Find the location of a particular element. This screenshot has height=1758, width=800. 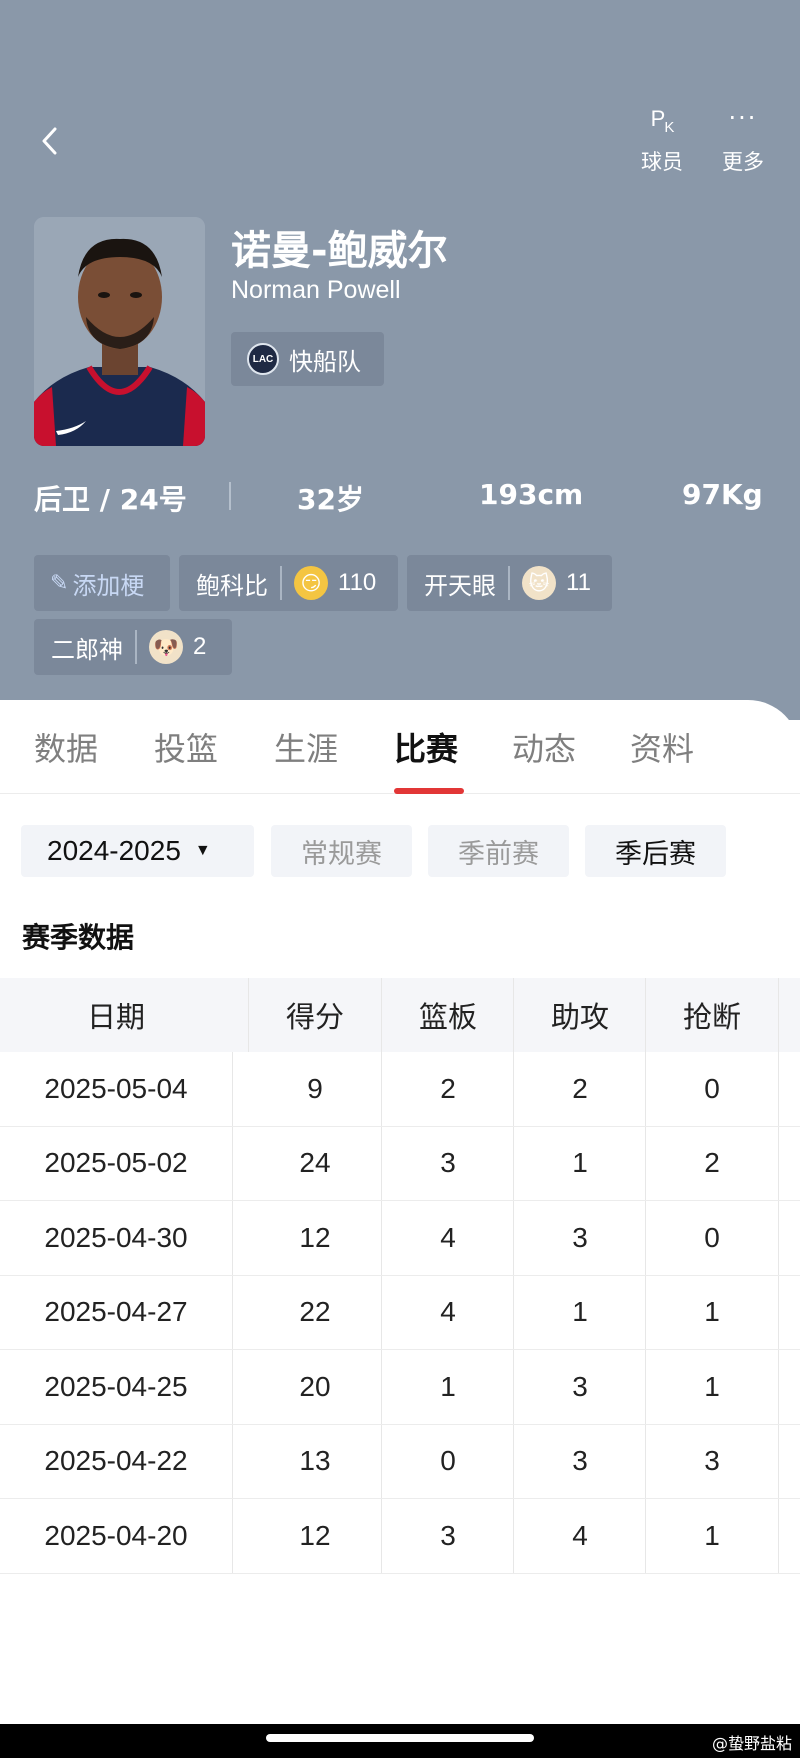

table-row: 2025-04-22 13 0 3 3 is located at coordinates (400, 1461).